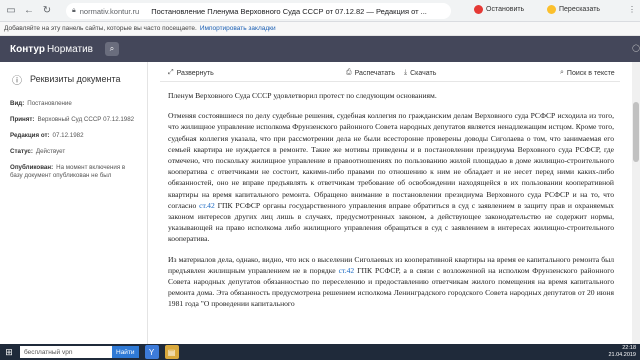  Describe the element at coordinates (41, 103) in the screenshot. I see `detail-type: Вид: Постановление` at that location.